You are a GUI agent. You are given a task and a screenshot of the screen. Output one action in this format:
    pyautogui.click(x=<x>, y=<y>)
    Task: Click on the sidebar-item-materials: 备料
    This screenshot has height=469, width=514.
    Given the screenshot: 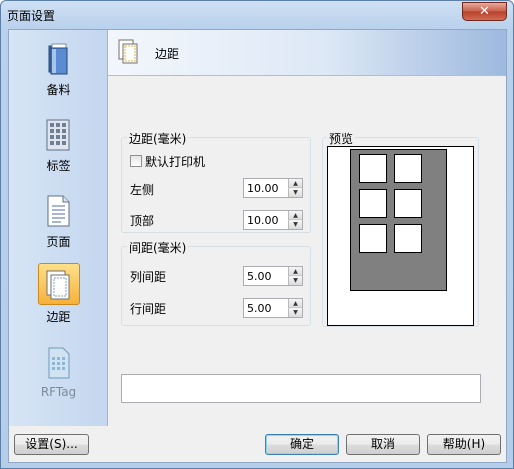 What is the action you would take?
    pyautogui.click(x=58, y=69)
    